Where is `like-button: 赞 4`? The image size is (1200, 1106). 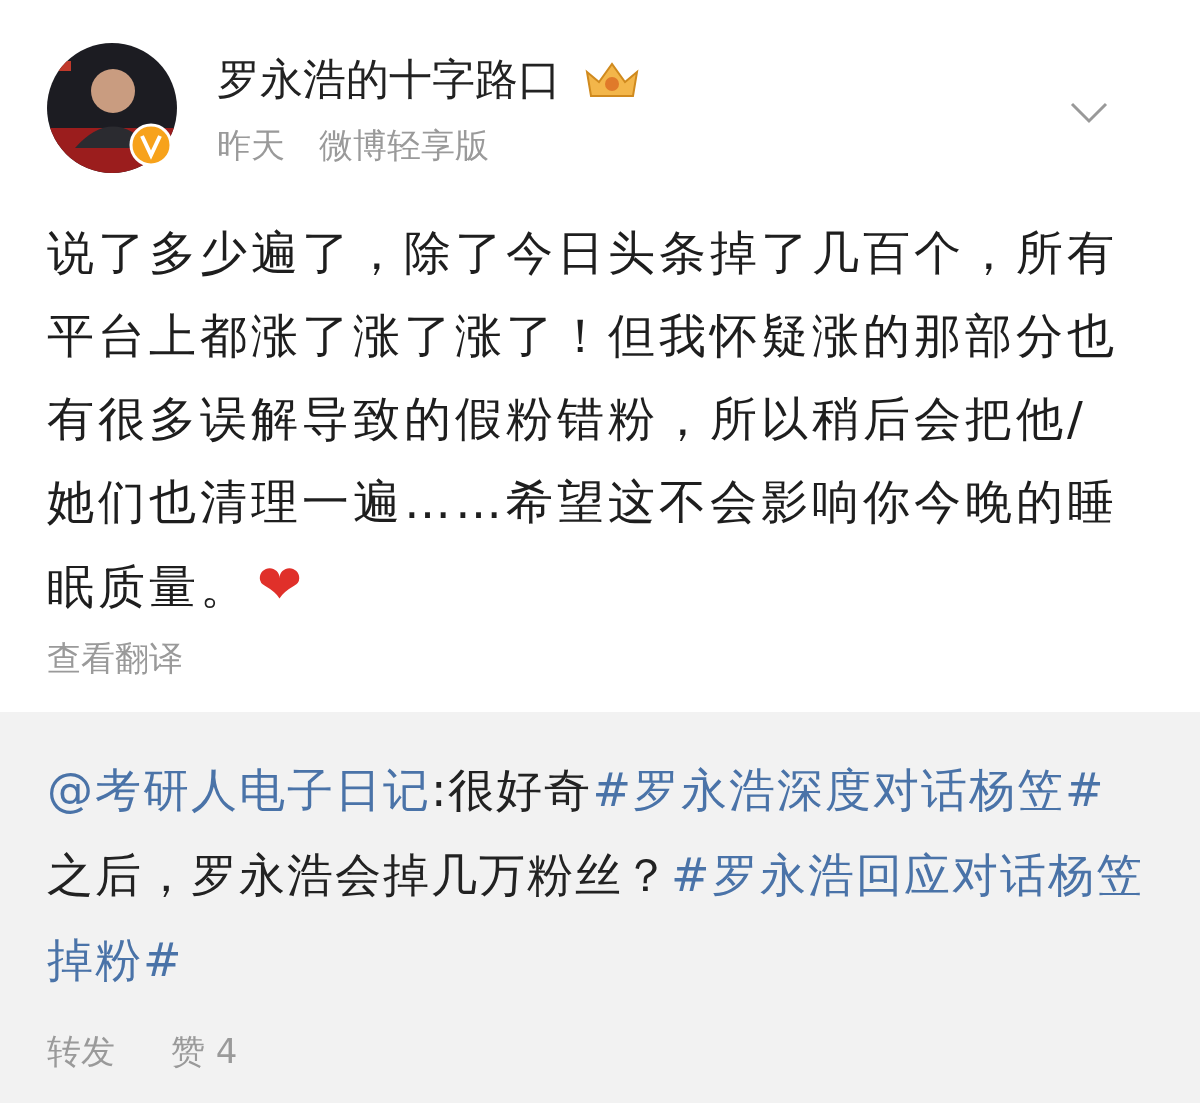 like-button: 赞 4 is located at coordinates (204, 1052).